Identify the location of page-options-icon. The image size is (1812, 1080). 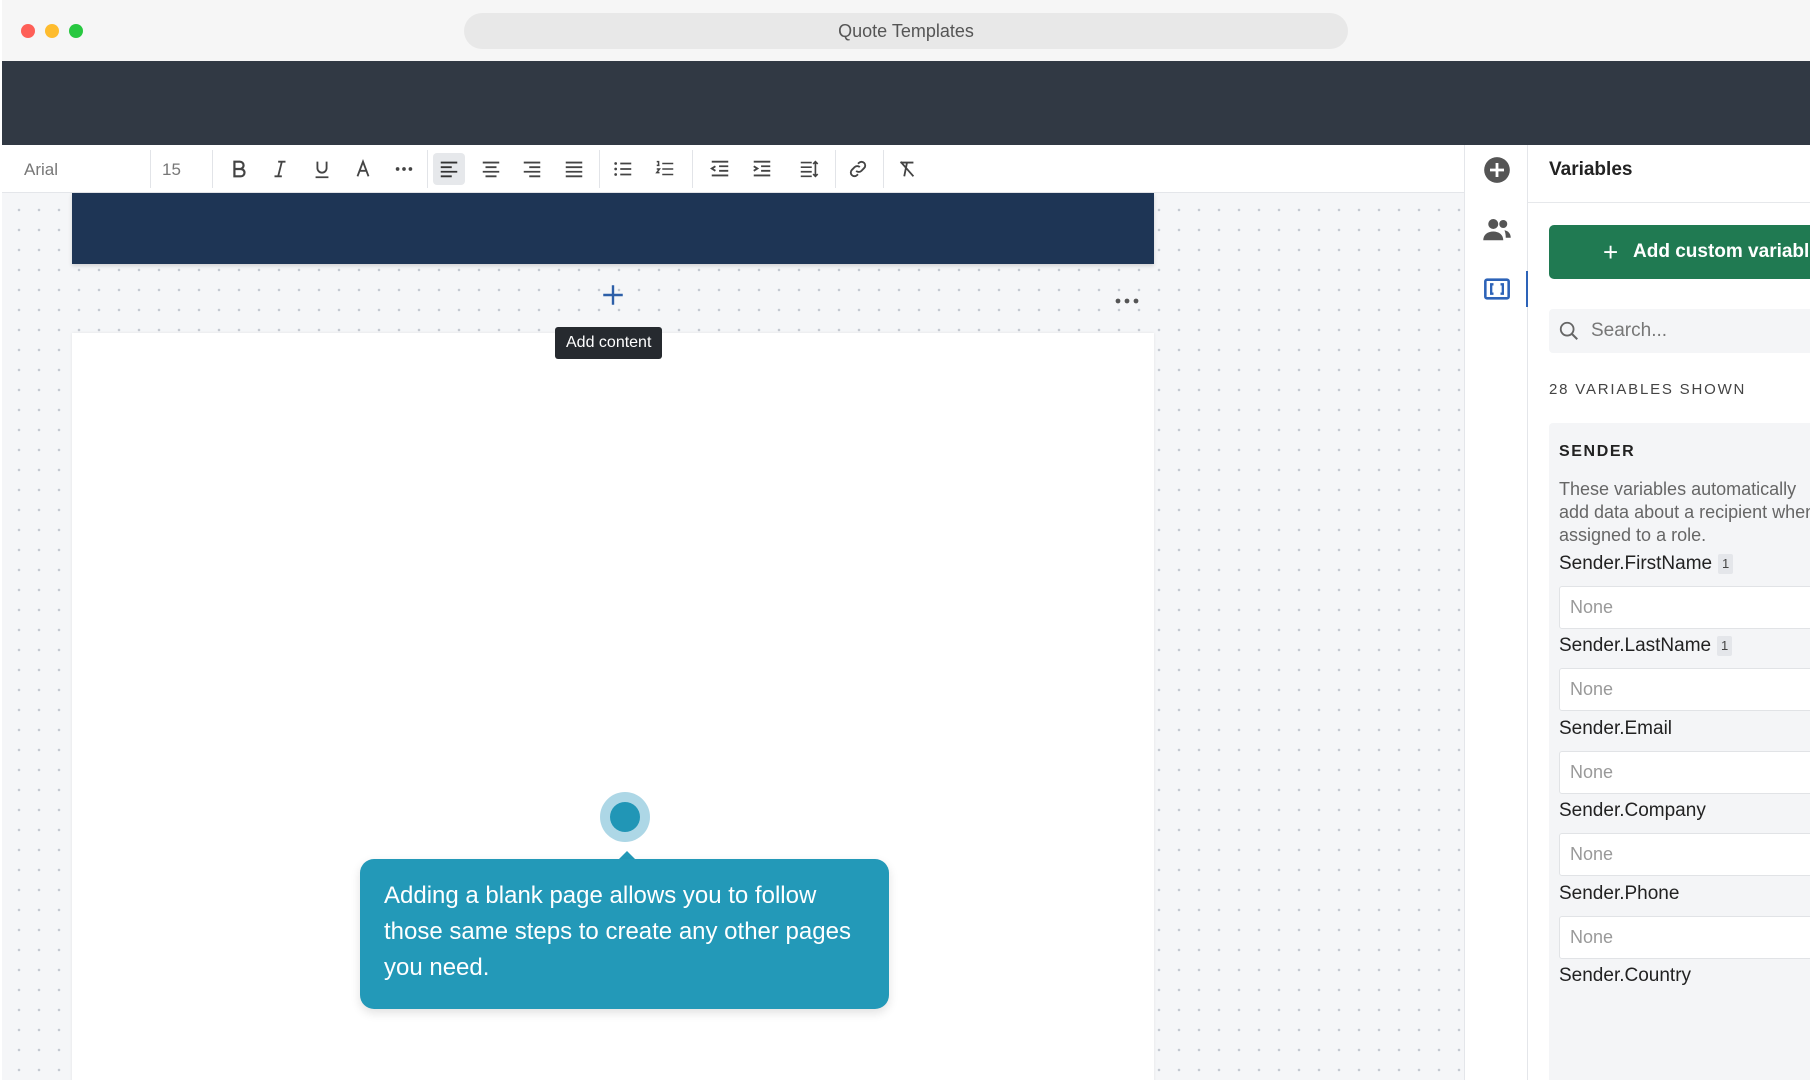
(1127, 299).